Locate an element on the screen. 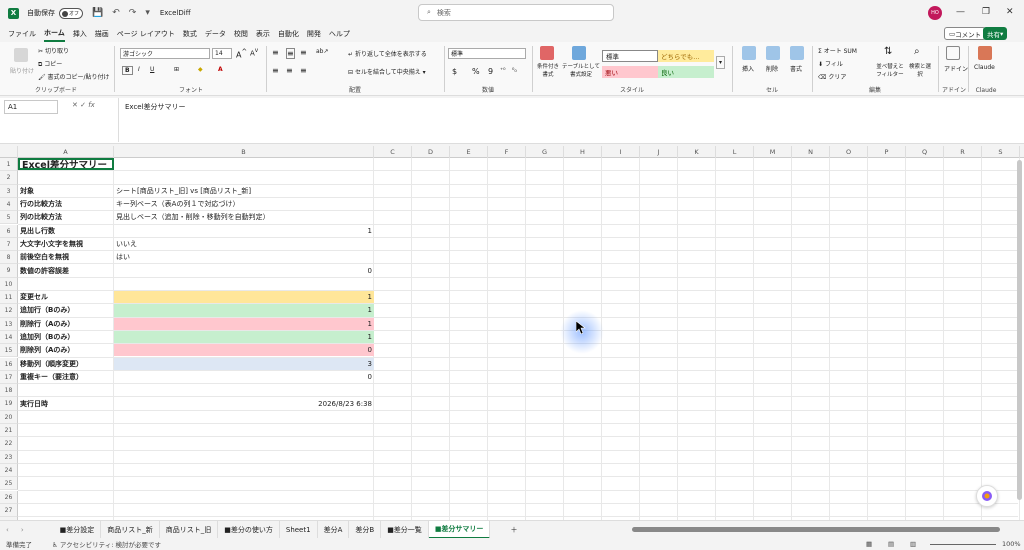 The image size is (1024, 550). label-cell: 見出し行数 is located at coordinates (66, 231).